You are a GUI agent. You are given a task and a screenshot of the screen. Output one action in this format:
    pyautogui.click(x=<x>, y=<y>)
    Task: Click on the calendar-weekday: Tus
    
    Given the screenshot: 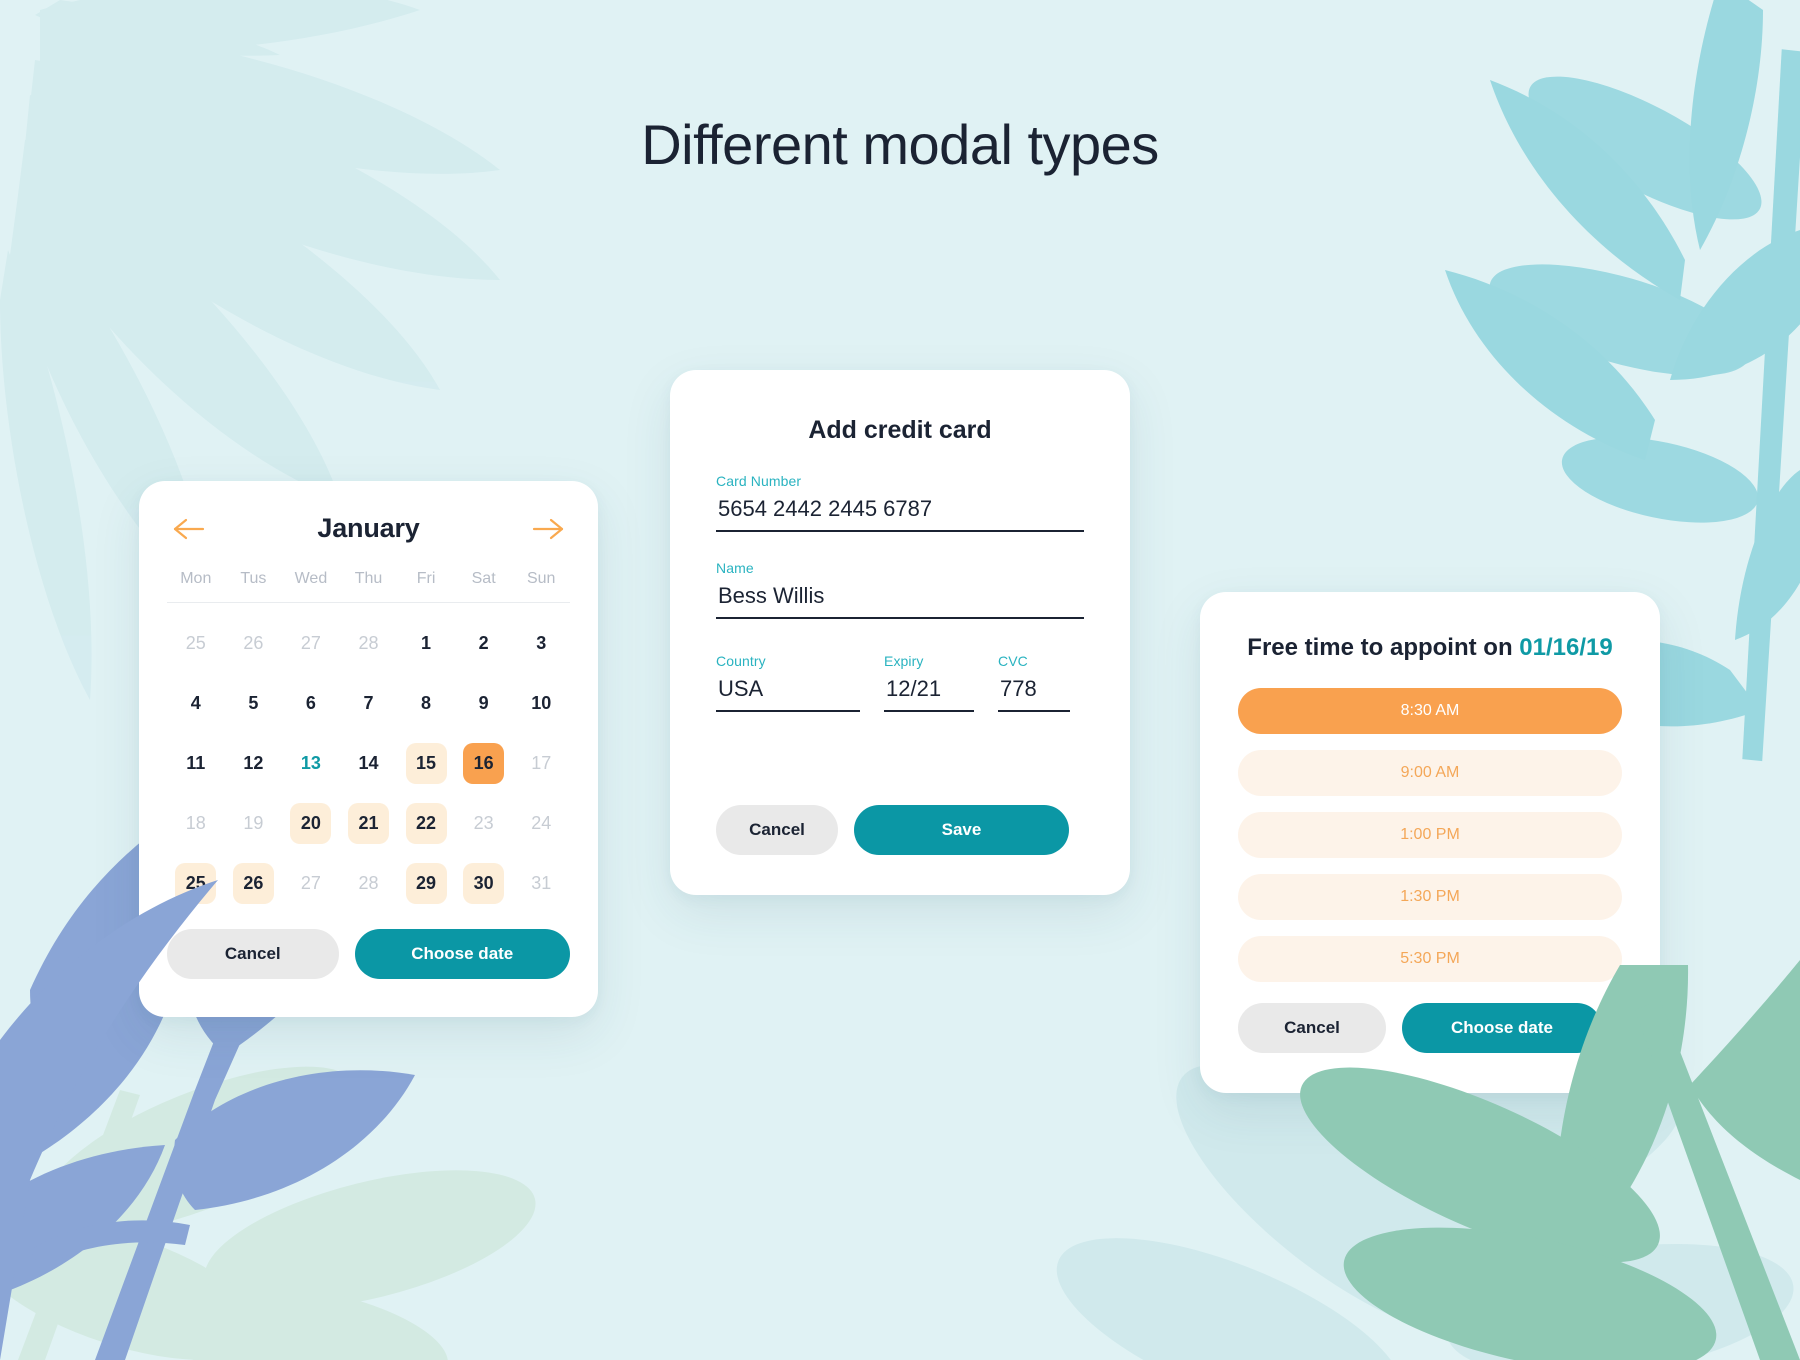 What is the action you would take?
    pyautogui.click(x=253, y=578)
    